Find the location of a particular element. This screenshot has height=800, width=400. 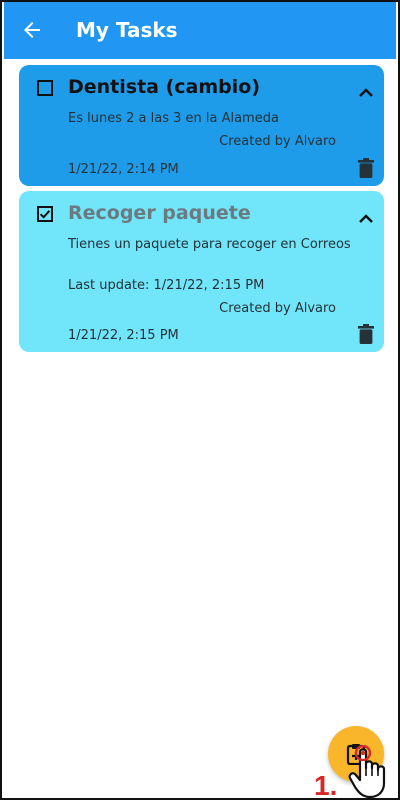

task-title: Recoger paquete is located at coordinates (159, 213).